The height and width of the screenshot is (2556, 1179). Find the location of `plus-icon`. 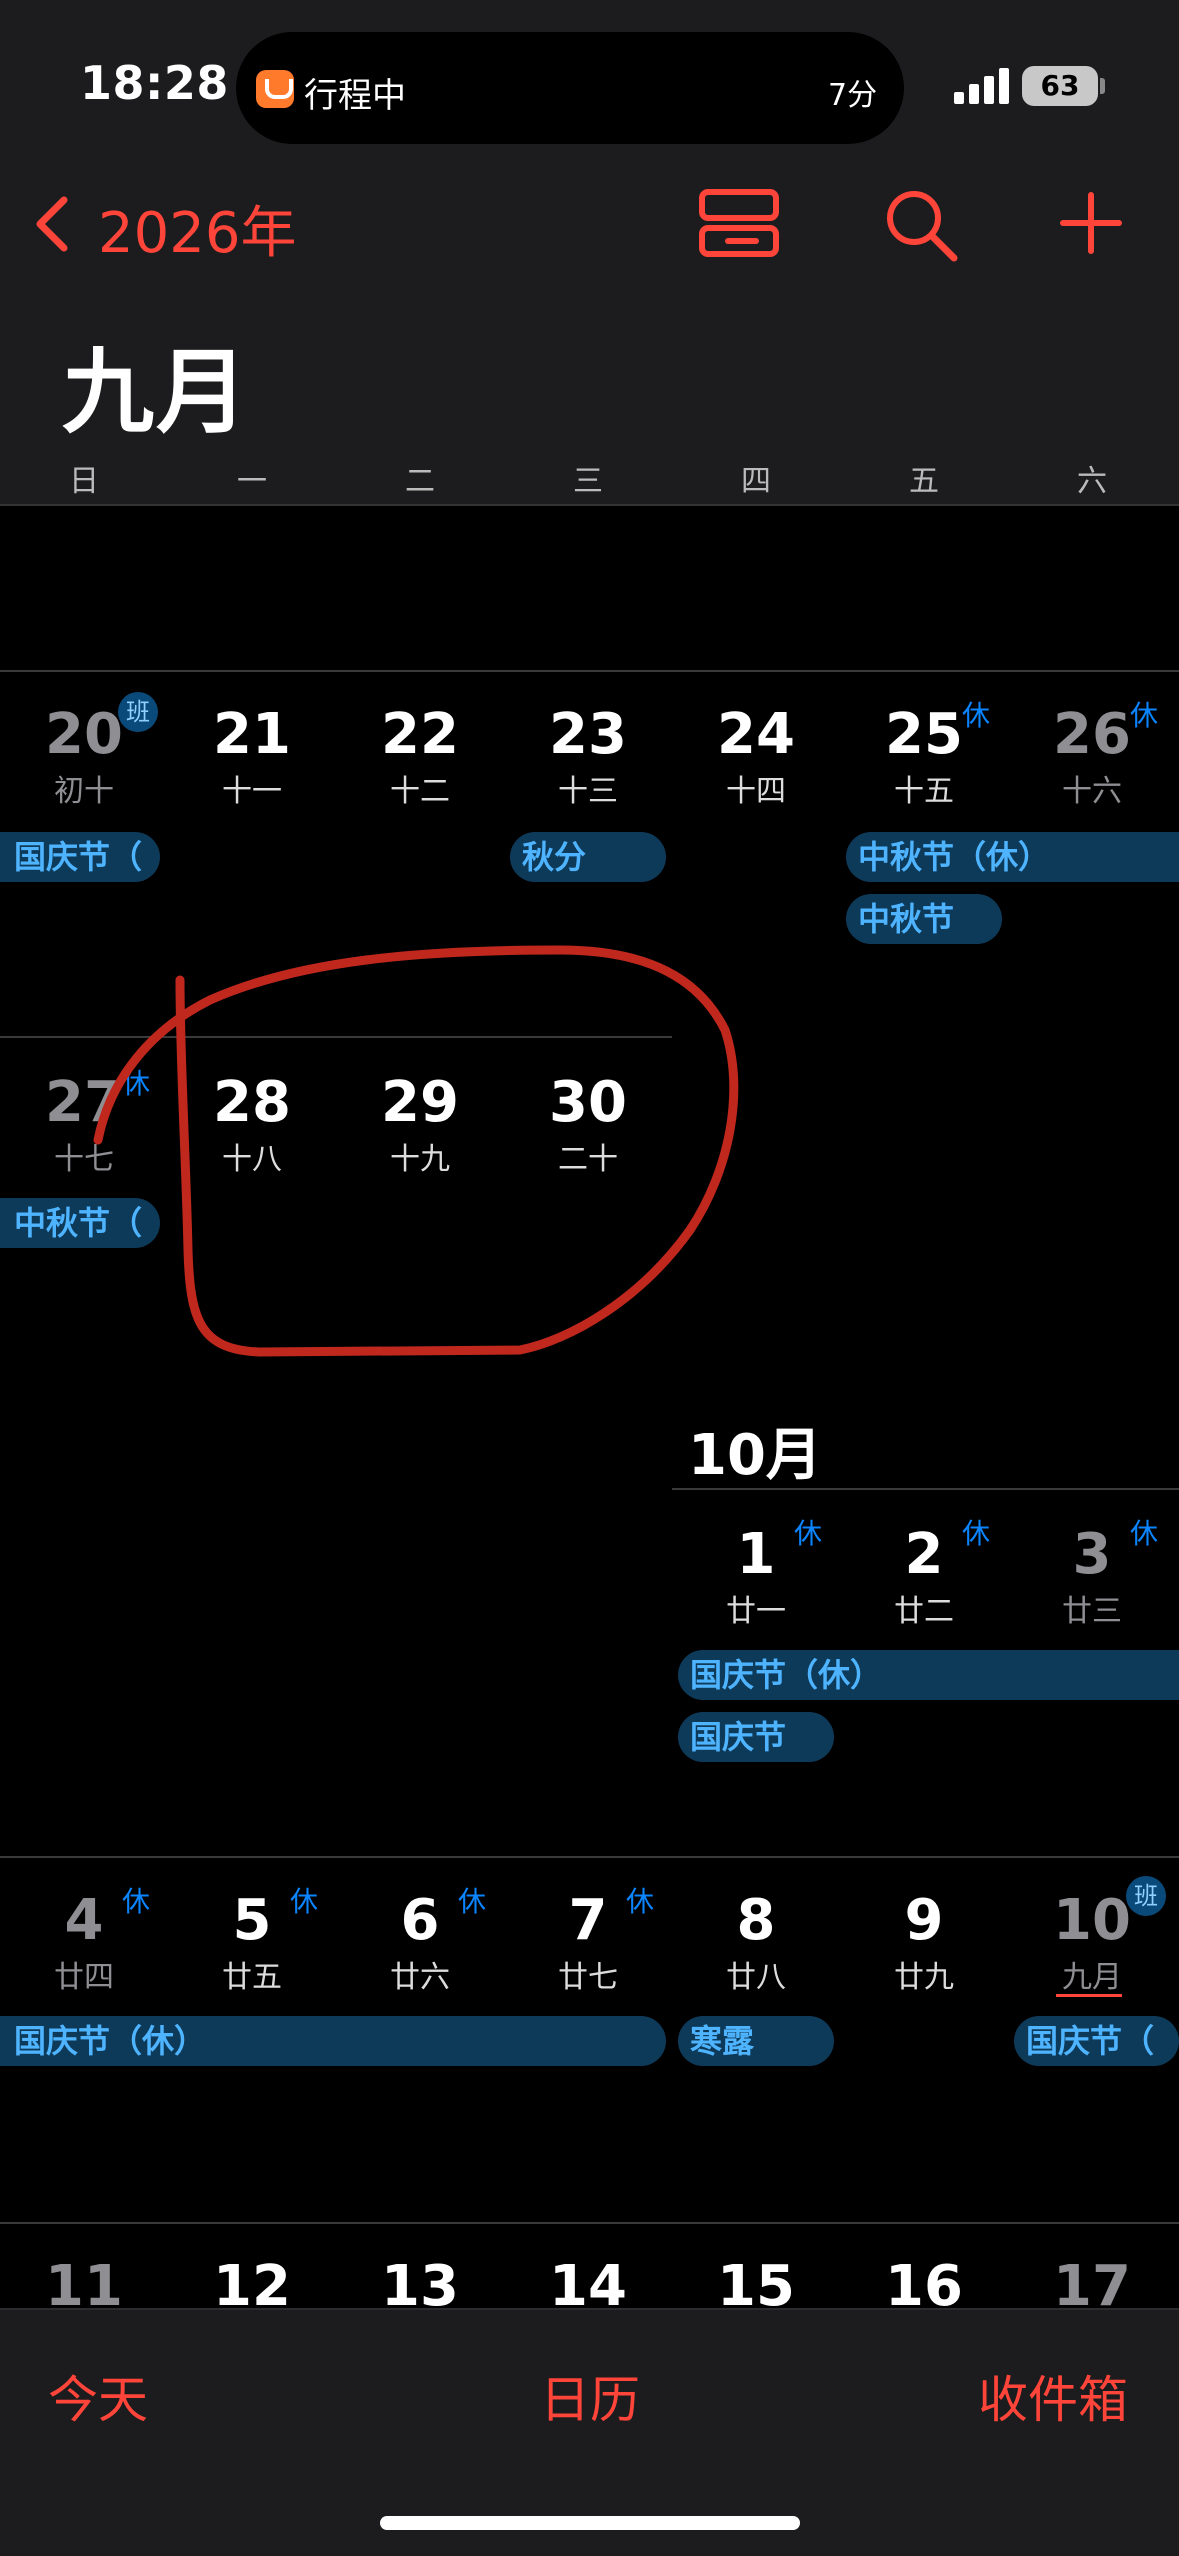

plus-icon is located at coordinates (1091, 223).